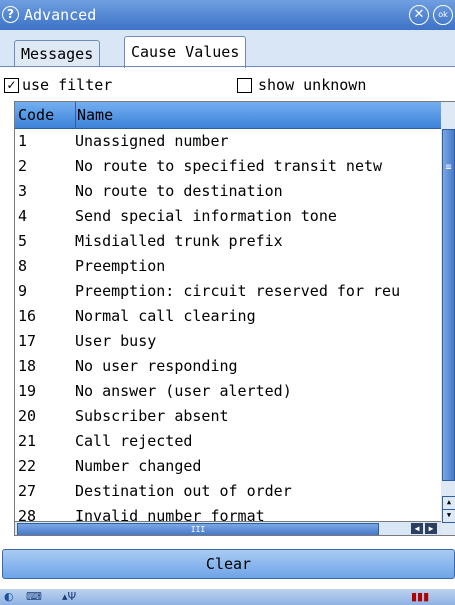  What do you see at coordinates (183, 391) in the screenshot?
I see `row-name: No answer (user alerted)` at bounding box center [183, 391].